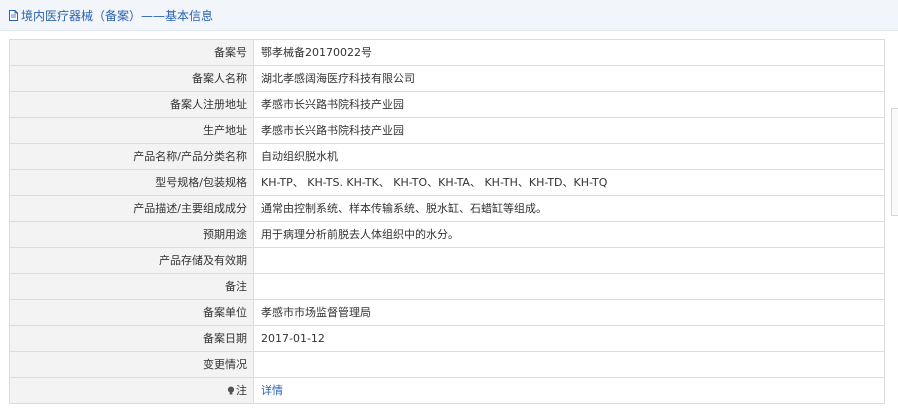 The height and width of the screenshot is (411, 898). What do you see at coordinates (131, 390) in the screenshot?
I see `note-label-cell: 注` at bounding box center [131, 390].